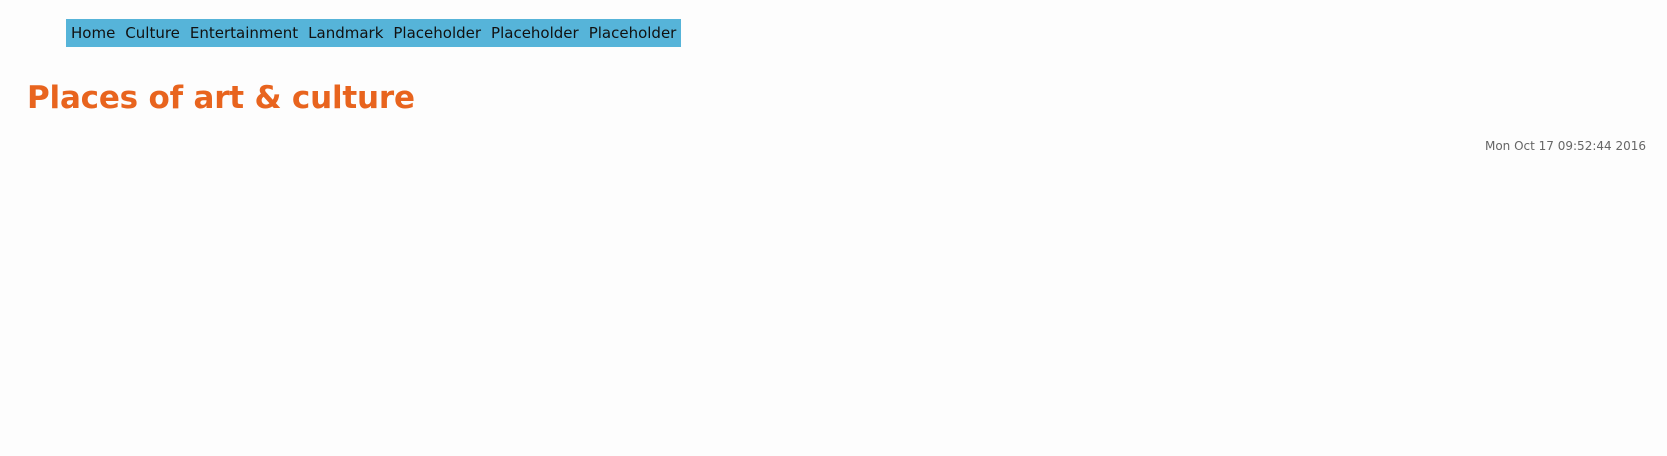 This screenshot has height=456, width=1667. What do you see at coordinates (535, 33) in the screenshot?
I see `nav-item-placeholder-2: Placeholder` at bounding box center [535, 33].